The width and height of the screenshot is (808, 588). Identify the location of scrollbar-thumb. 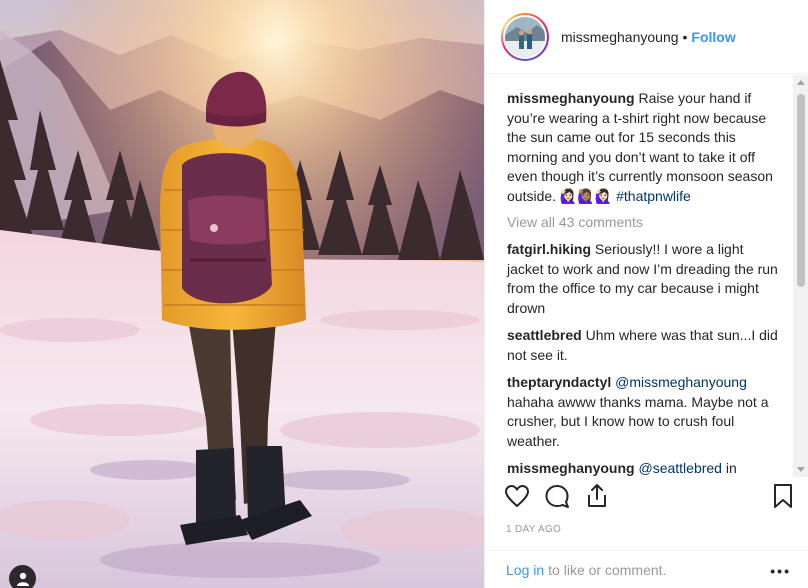
(801, 190).